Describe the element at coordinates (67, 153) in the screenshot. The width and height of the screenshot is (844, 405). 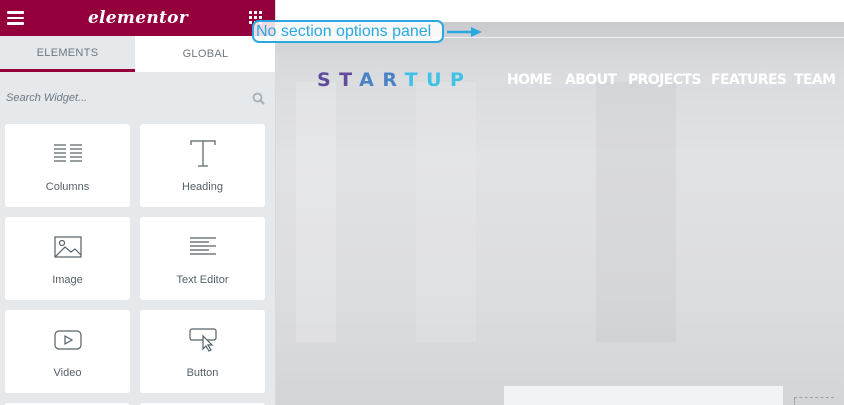
I see `columns-icon` at that location.